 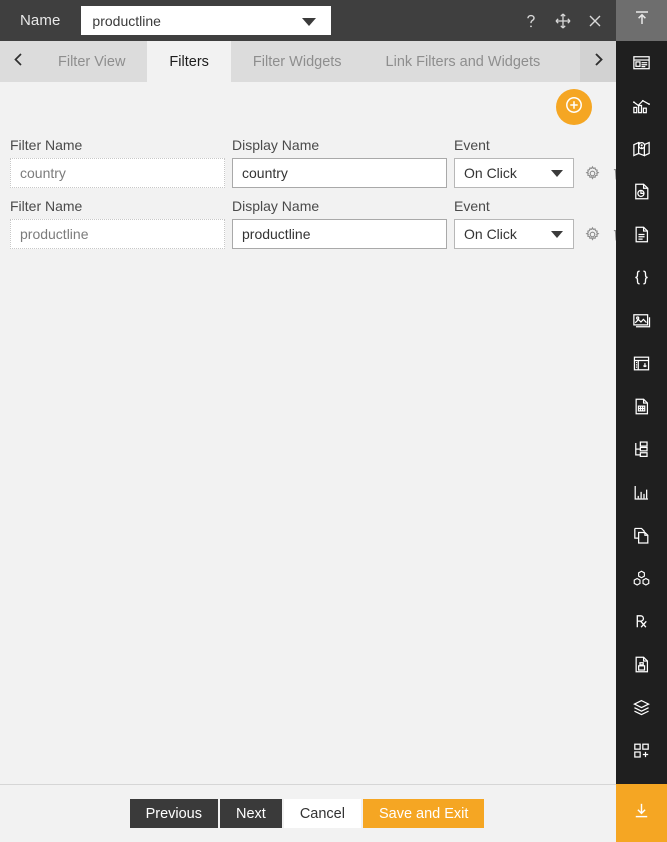 I want to click on sidebar-item-table-widget, so click(x=641, y=363).